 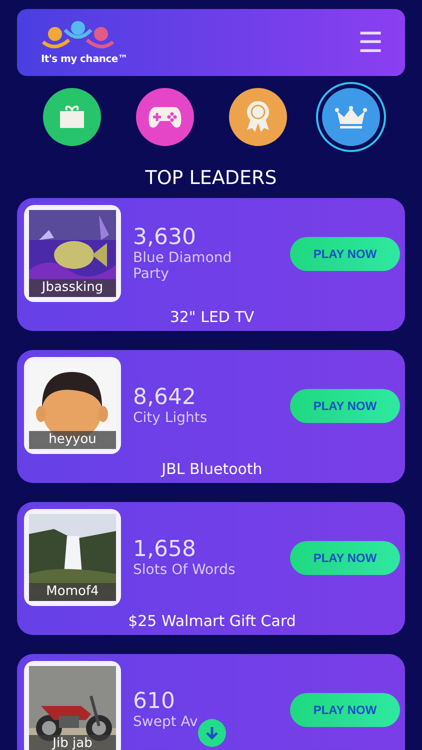 What do you see at coordinates (165, 237) in the screenshot?
I see `score: 3,630` at bounding box center [165, 237].